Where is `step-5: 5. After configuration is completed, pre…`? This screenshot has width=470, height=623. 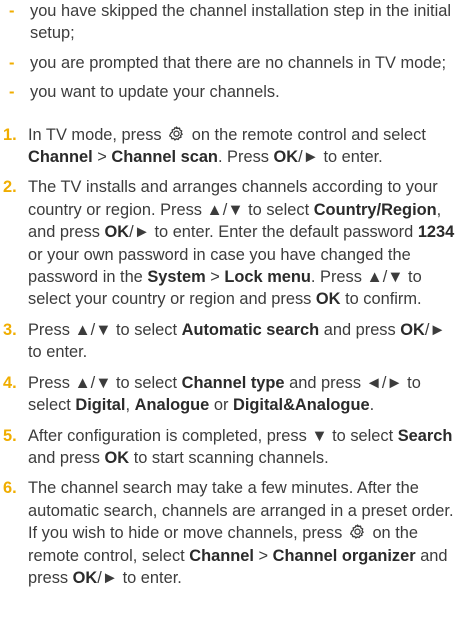 step-5: 5. After configuration is completed, pre… is located at coordinates (228, 447).